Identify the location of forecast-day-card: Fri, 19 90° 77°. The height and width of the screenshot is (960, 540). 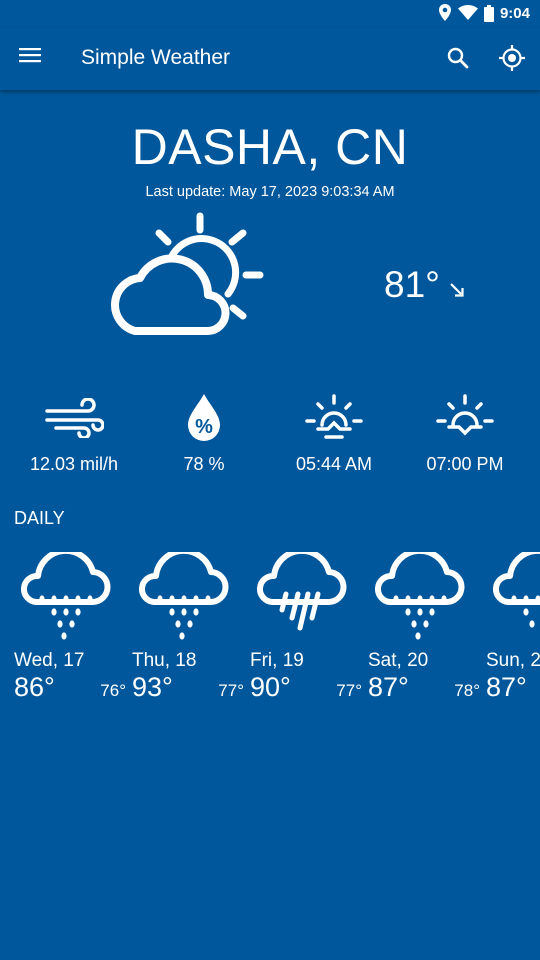
(306, 627).